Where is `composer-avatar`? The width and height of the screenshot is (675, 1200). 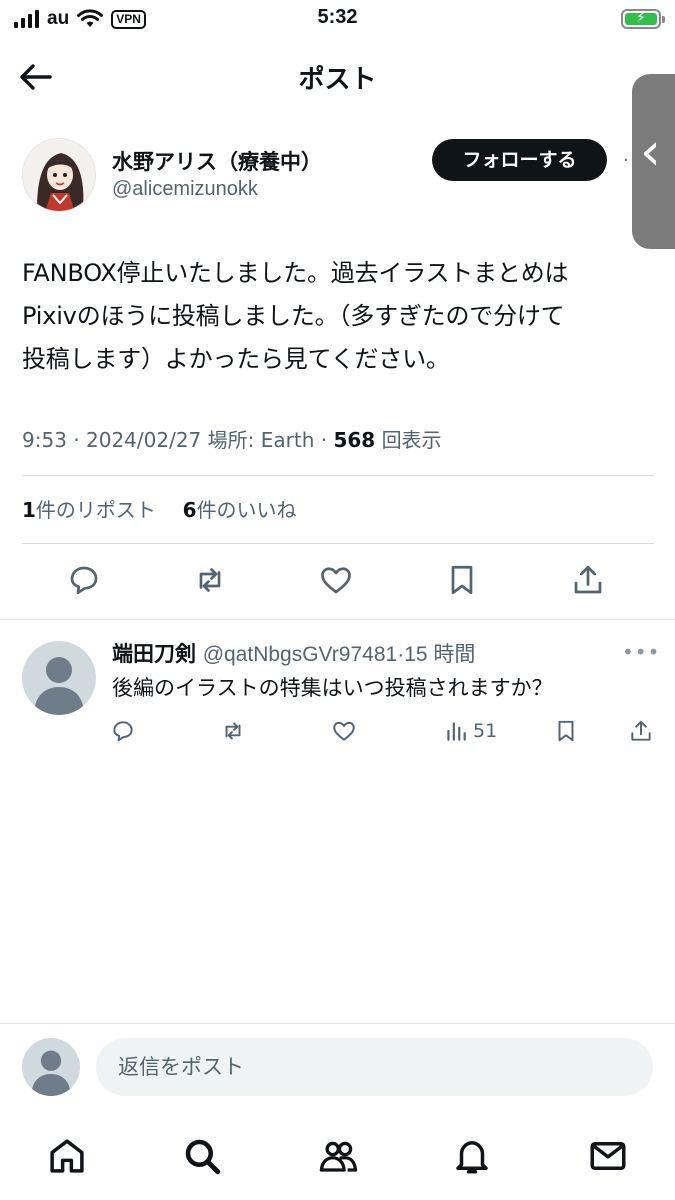
composer-avatar is located at coordinates (51, 1067).